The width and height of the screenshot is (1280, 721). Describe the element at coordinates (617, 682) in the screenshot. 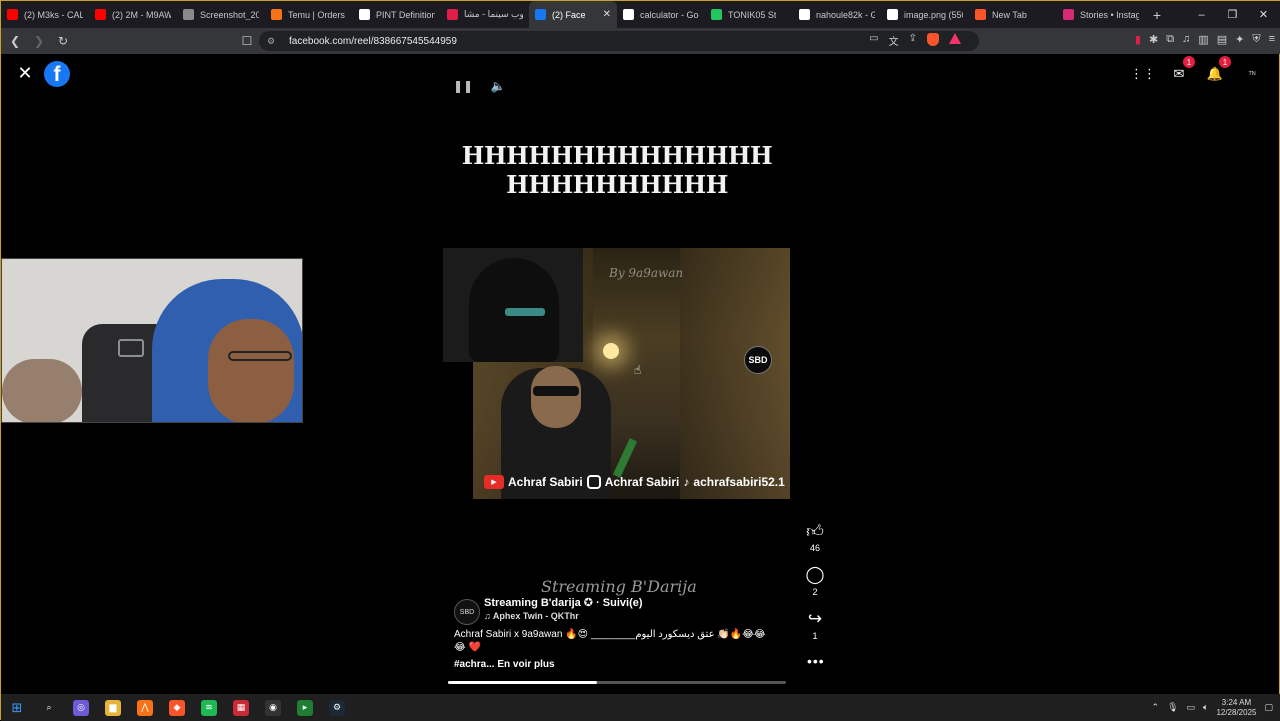

I see `video-progress` at that location.